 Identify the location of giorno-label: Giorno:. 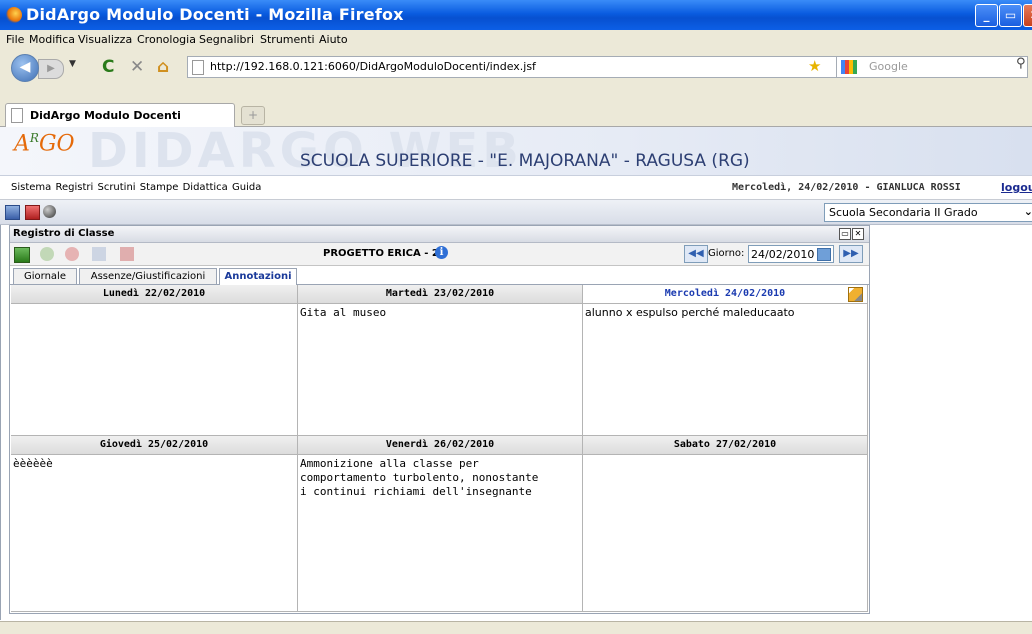
(726, 253).